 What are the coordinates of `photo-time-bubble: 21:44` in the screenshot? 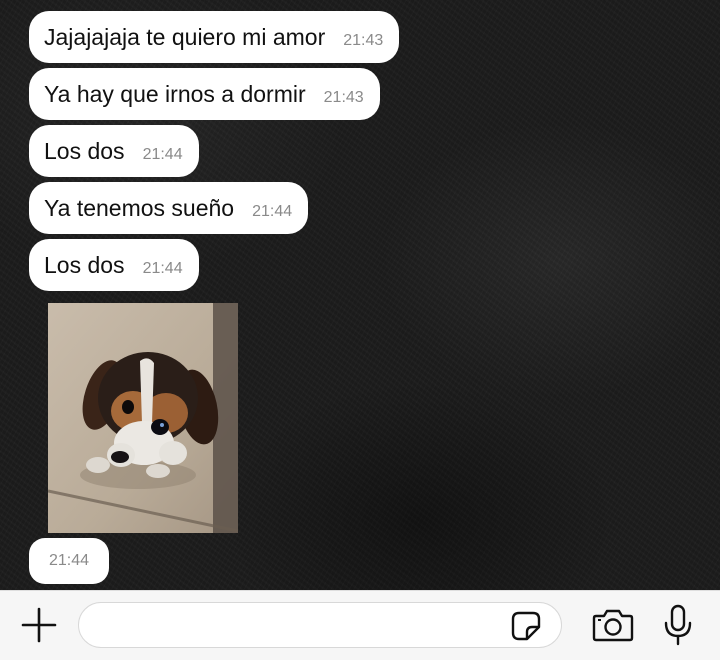 It's located at (69, 561).